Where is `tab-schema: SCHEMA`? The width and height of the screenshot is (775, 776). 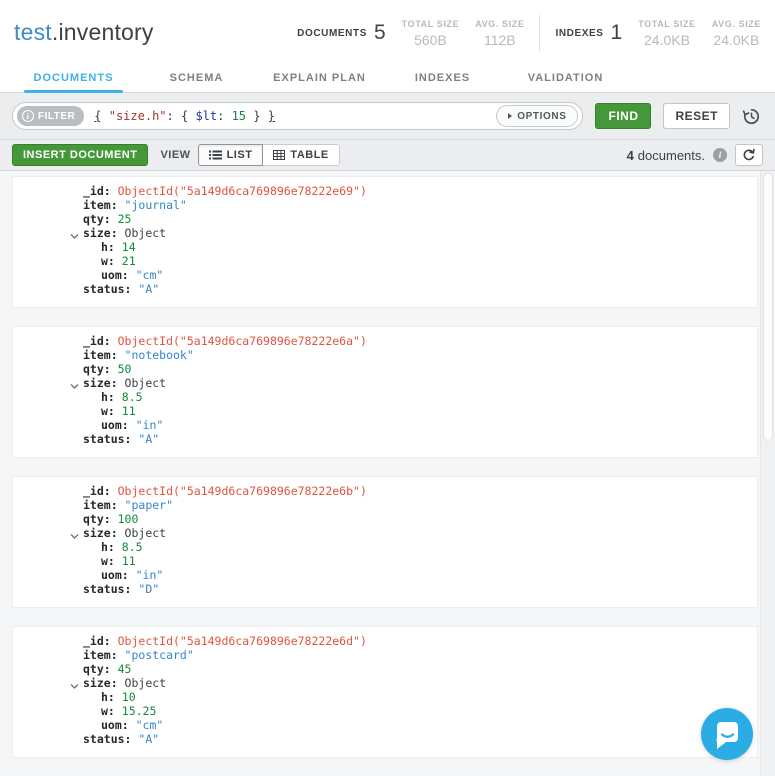 tab-schema: SCHEMA is located at coordinates (196, 78).